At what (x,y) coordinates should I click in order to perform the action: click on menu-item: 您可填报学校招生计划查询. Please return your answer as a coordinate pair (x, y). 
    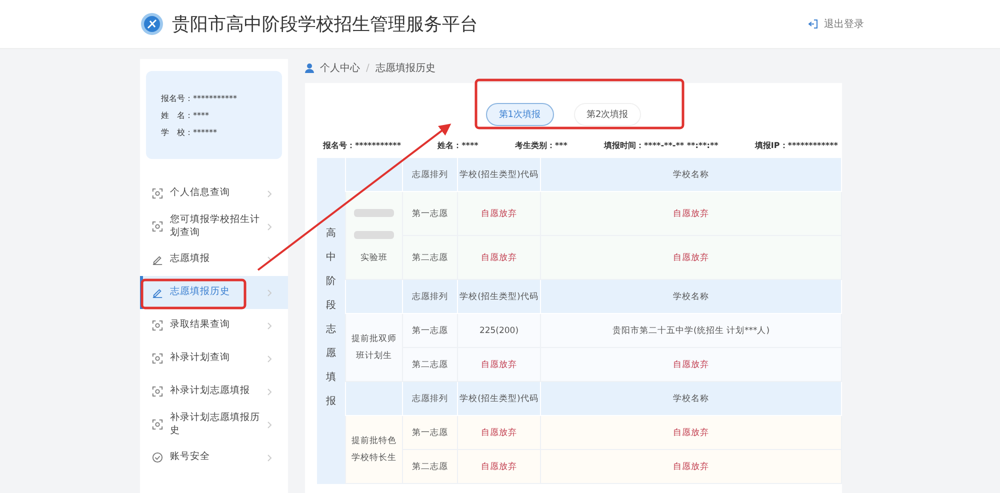
    Looking at the image, I should click on (214, 226).